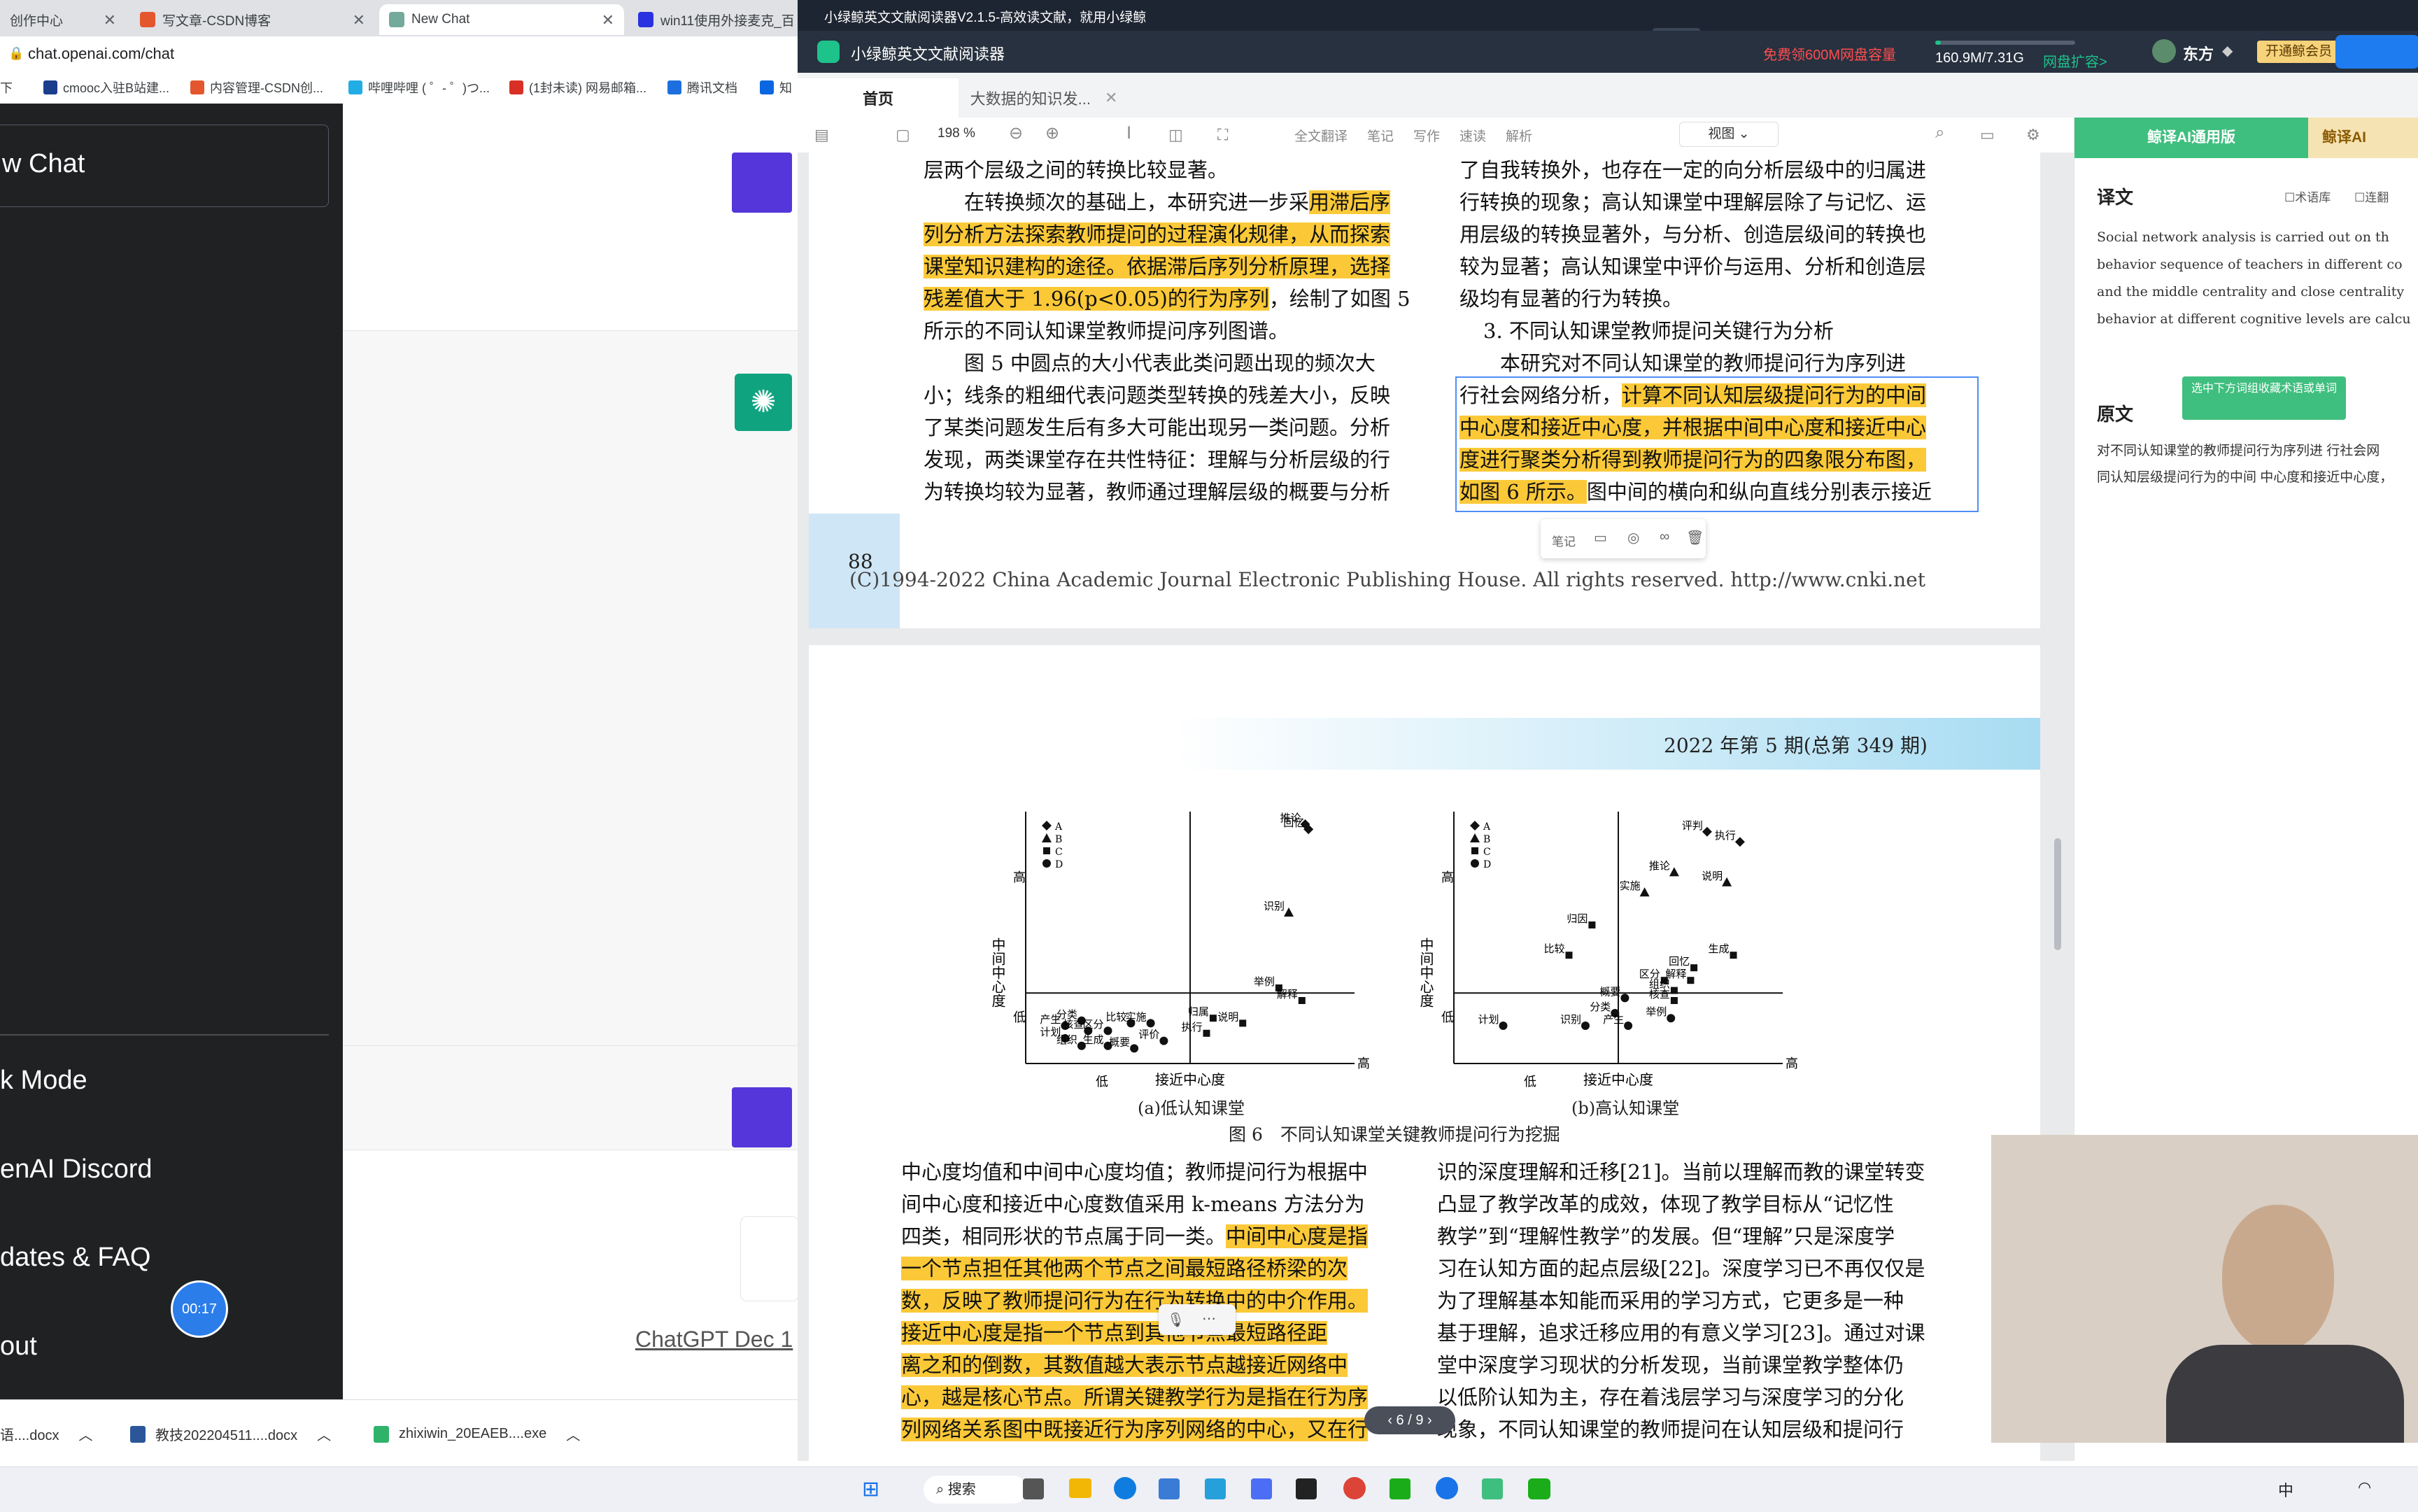  What do you see at coordinates (1492, 1488) in the screenshot?
I see `whale-reader-icon` at bounding box center [1492, 1488].